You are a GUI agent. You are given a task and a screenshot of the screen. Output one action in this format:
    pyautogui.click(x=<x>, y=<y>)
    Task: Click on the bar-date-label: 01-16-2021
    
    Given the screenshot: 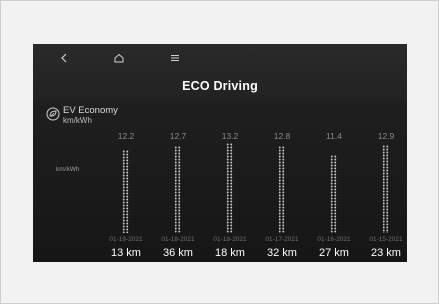 What is the action you would take?
    pyautogui.click(x=334, y=239)
    